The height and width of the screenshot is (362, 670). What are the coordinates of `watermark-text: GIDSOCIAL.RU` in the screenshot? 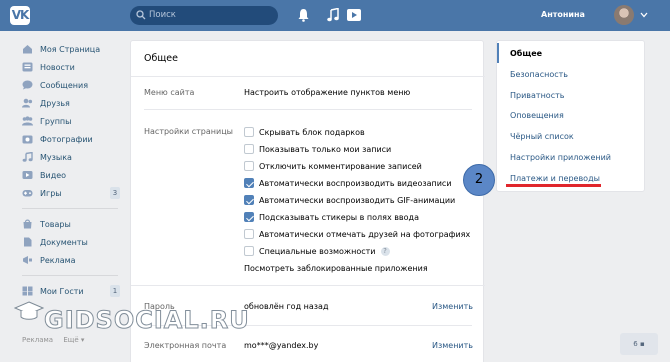 It's located at (147, 320).